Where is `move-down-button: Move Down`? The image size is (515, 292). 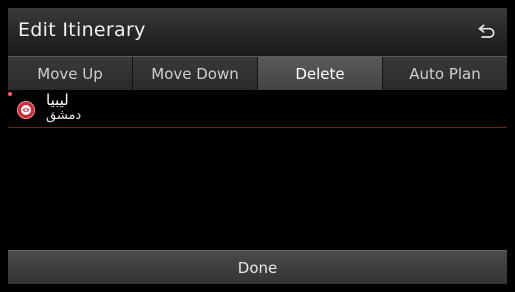 move-down-button: Move Down is located at coordinates (195, 73).